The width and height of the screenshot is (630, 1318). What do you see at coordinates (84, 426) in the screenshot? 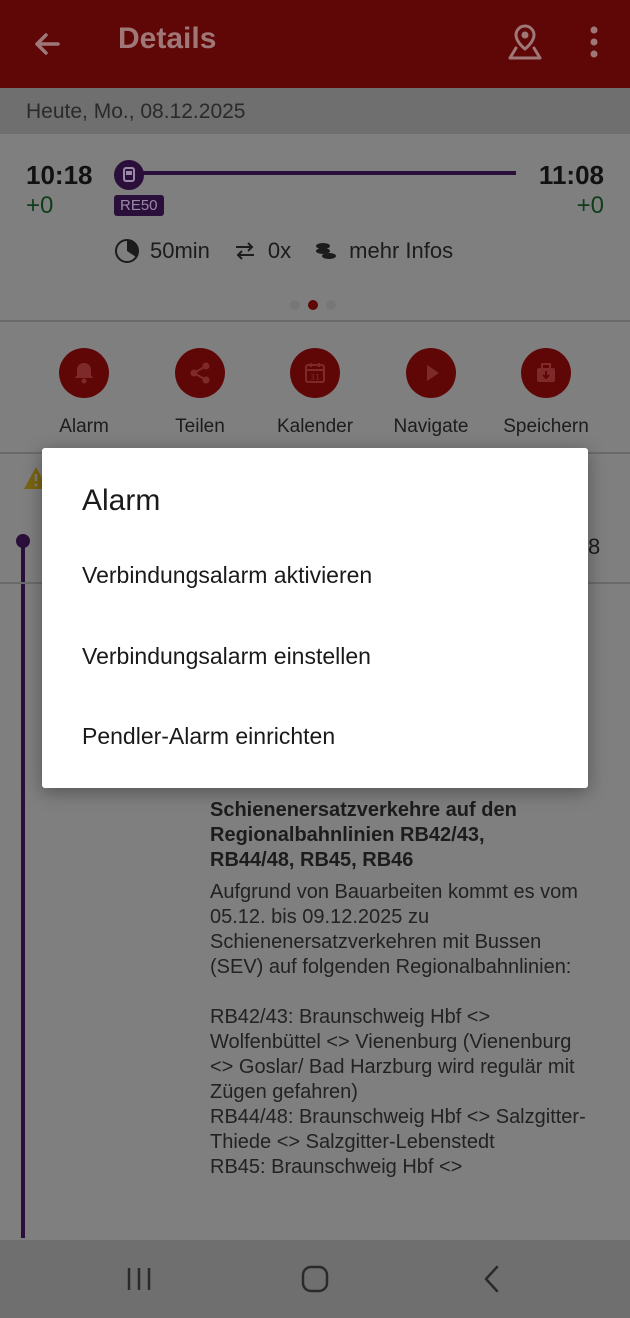
I see `alarm-label: Alarm` at bounding box center [84, 426].